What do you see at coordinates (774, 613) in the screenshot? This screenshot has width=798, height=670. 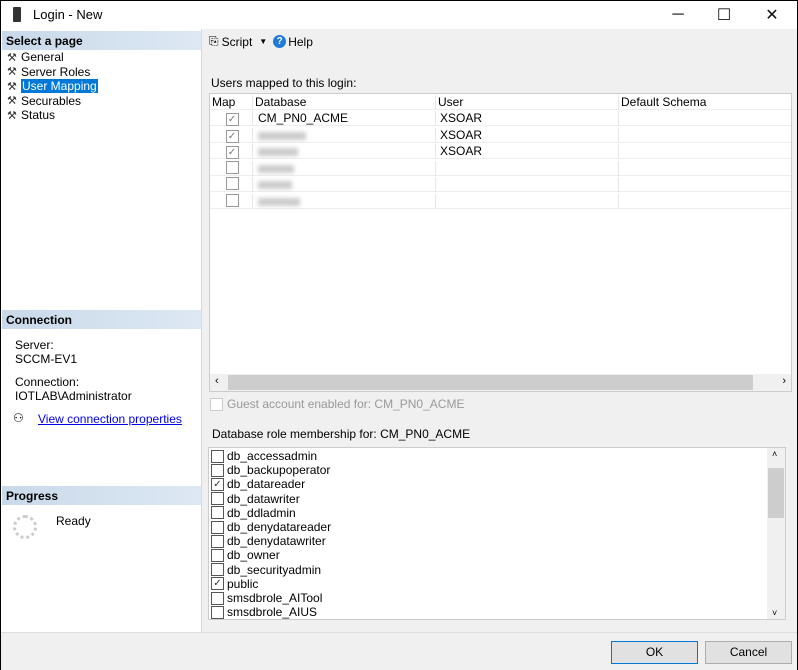 I see `scroll-down-icon: ˅` at bounding box center [774, 613].